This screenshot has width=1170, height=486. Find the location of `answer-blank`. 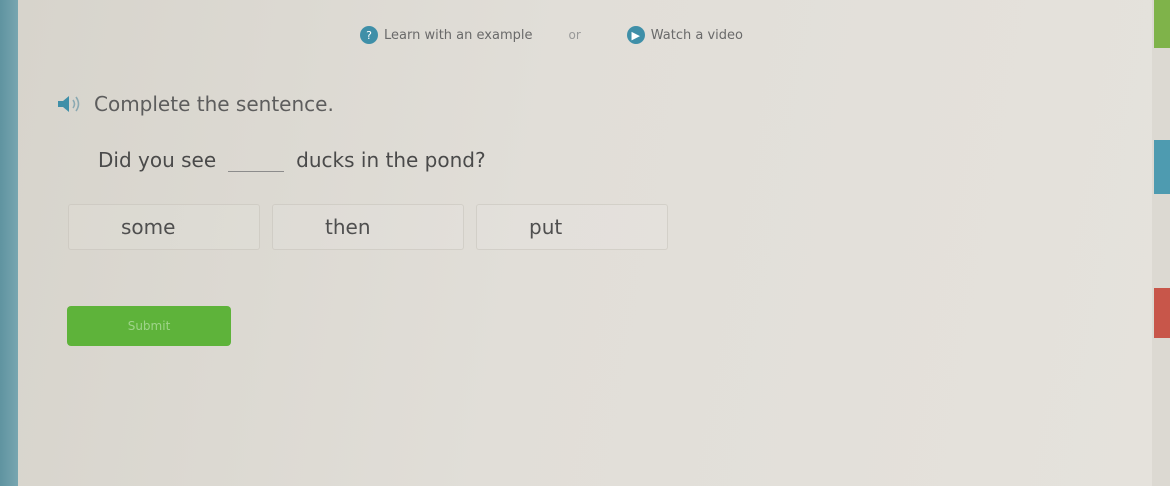

answer-blank is located at coordinates (256, 161).